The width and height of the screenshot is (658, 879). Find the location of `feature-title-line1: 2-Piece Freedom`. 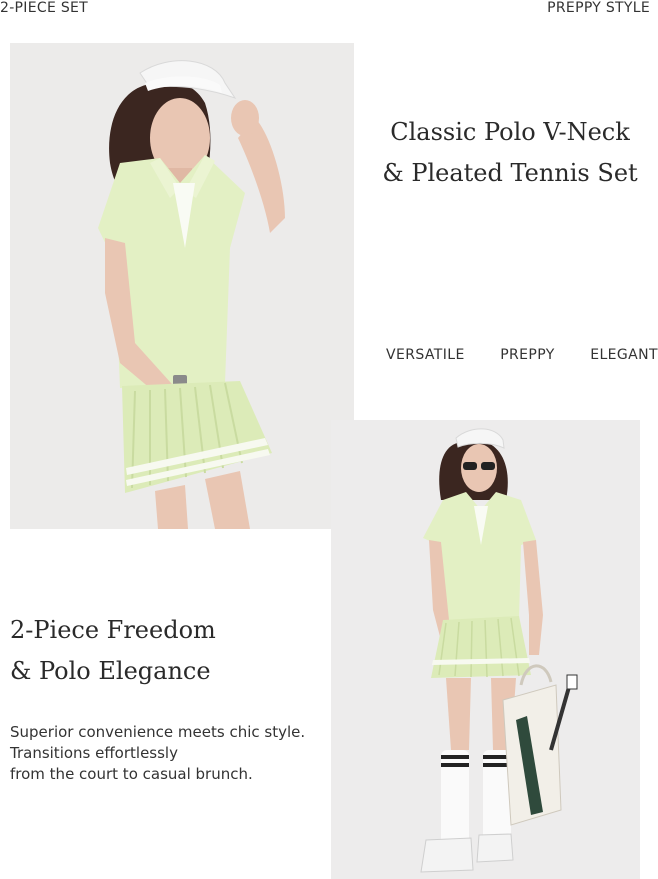

feature-title-line1: 2-Piece Freedom is located at coordinates (113, 630).